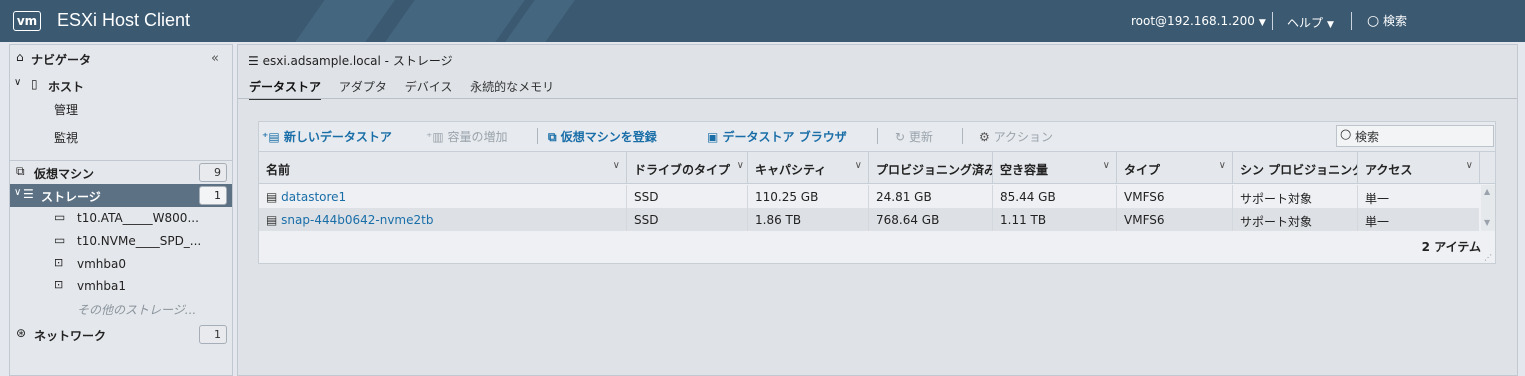 The image size is (1525, 376). I want to click on column-label: アクセス, so click(1389, 170).